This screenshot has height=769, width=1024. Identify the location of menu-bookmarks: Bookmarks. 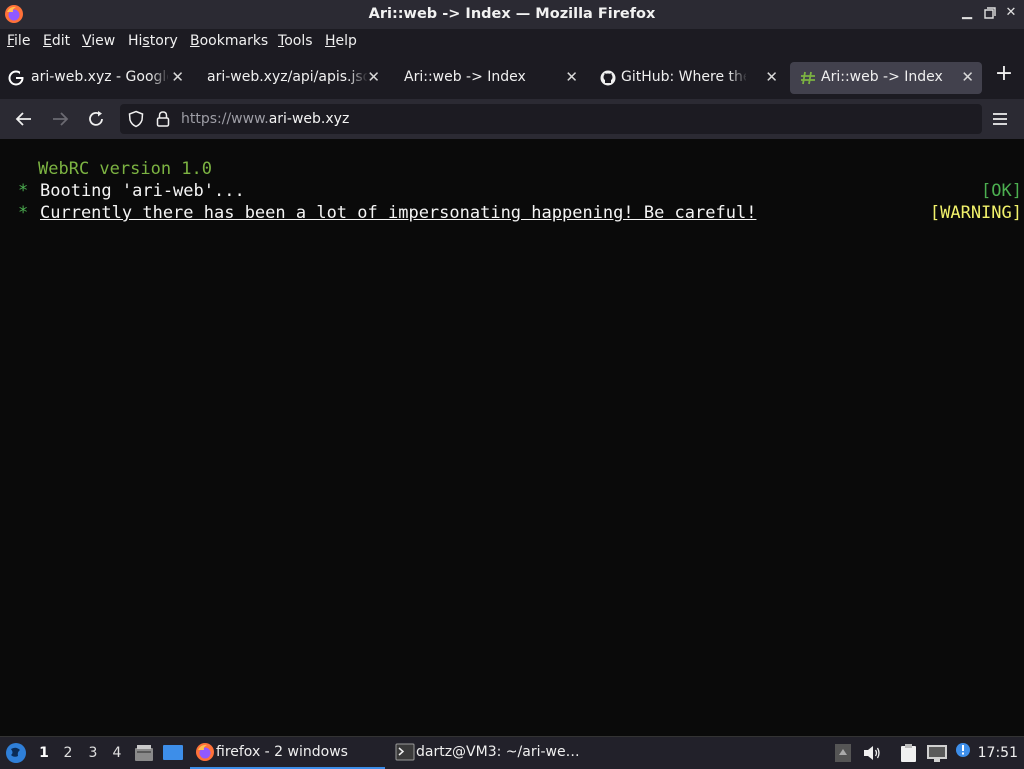
(229, 41).